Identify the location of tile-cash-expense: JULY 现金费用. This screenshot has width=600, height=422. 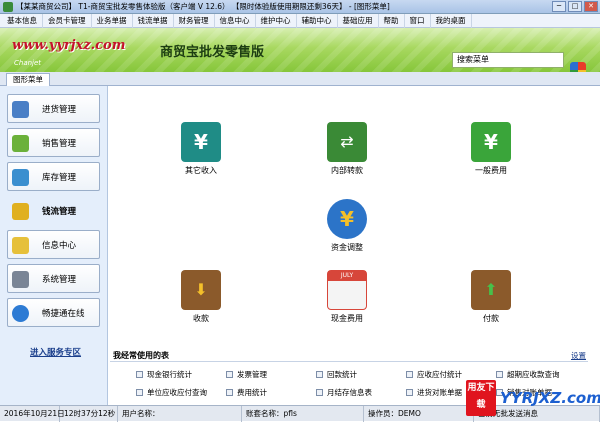
(347, 297).